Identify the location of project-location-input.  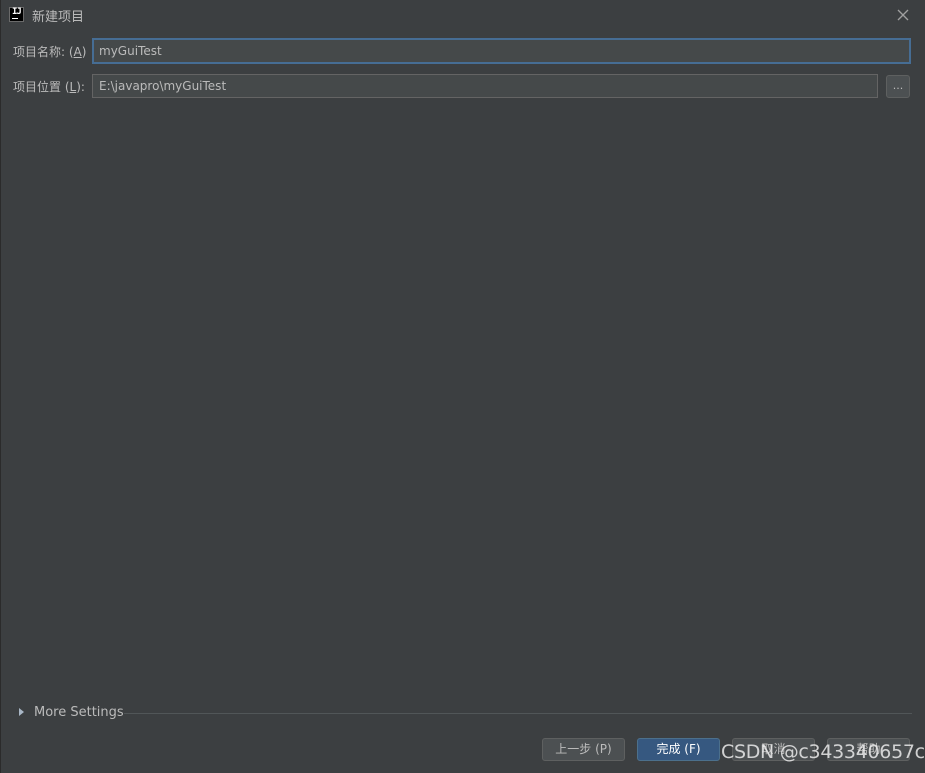
(485, 86).